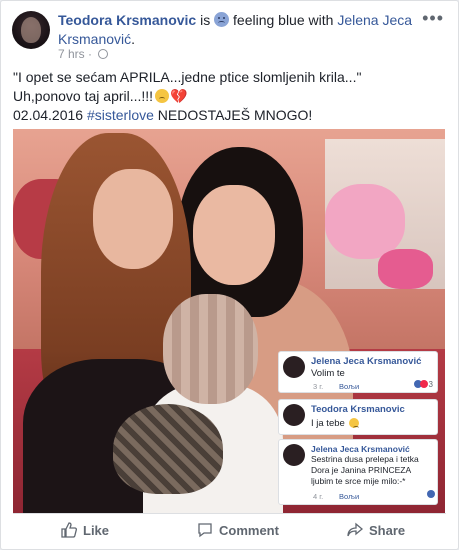 The width and height of the screenshot is (459, 550). What do you see at coordinates (318, 496) in the screenshot?
I see `comment-3-time: 4 г.` at bounding box center [318, 496].